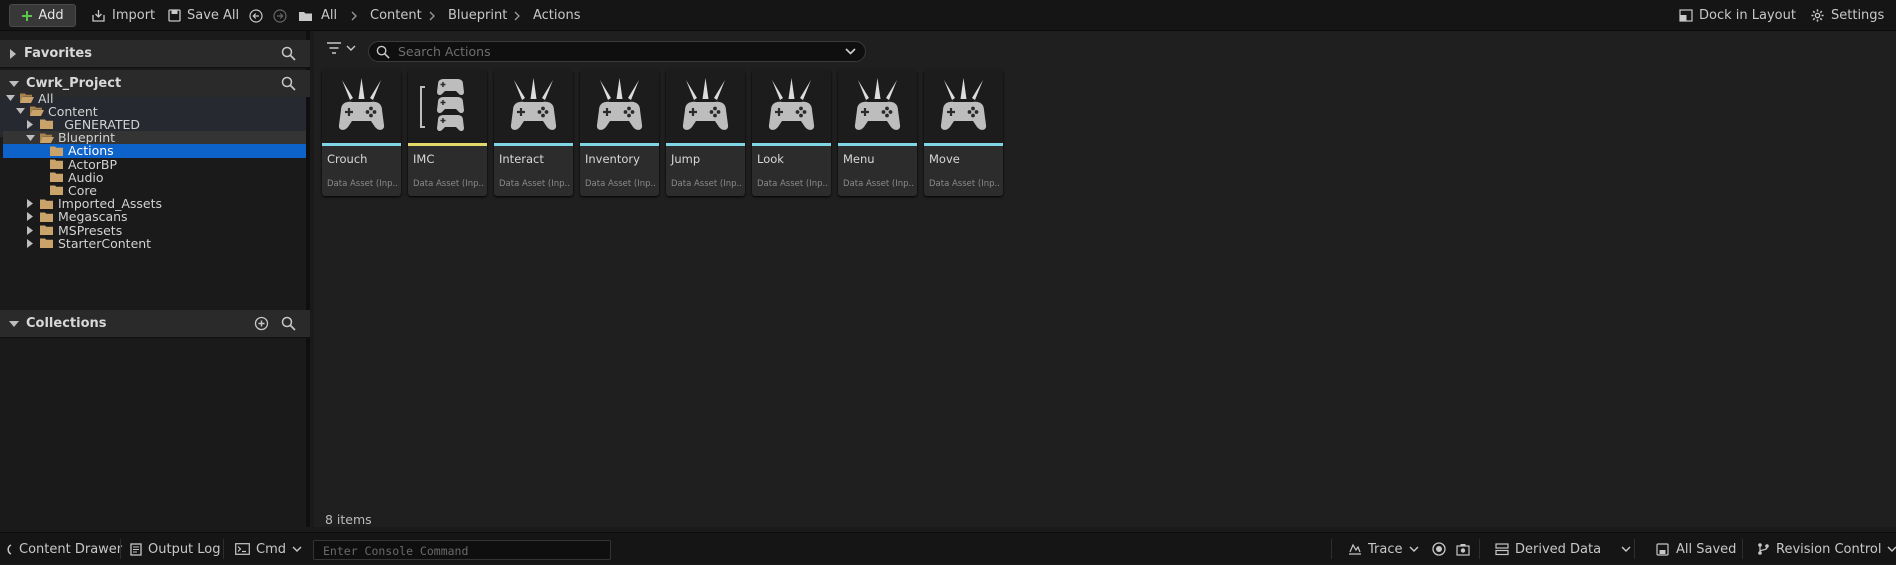 This screenshot has width=1896, height=565. I want to click on asset-name: Menu, so click(859, 159).